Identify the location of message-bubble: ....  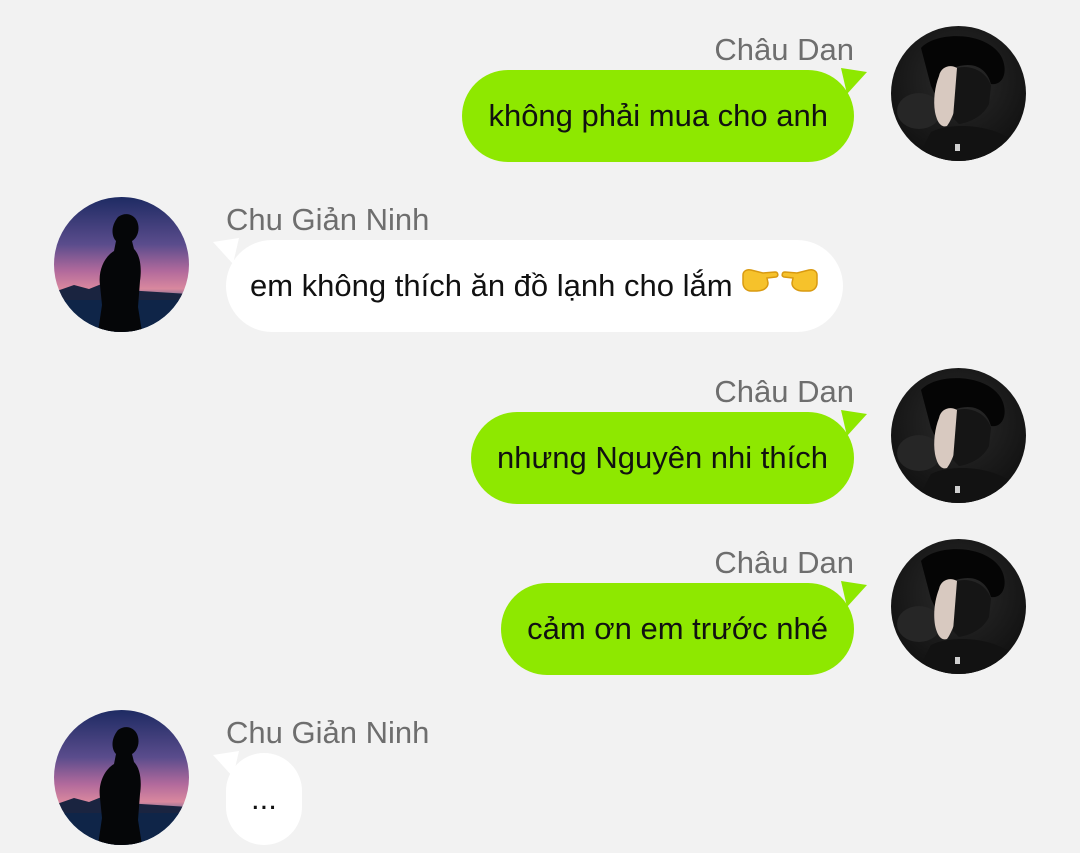
(264, 799).